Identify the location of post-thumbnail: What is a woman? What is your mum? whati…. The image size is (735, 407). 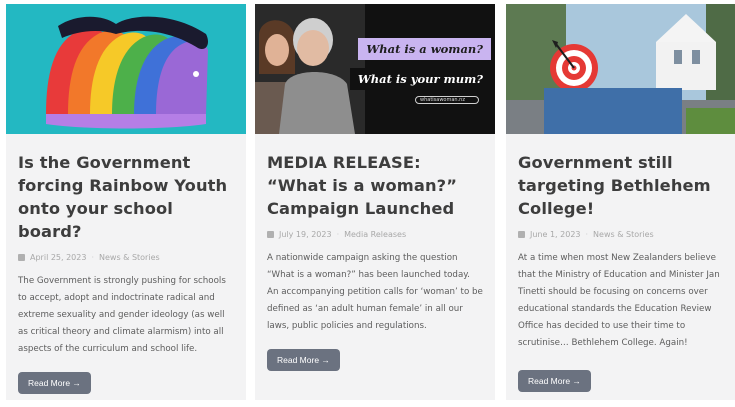
(375, 69).